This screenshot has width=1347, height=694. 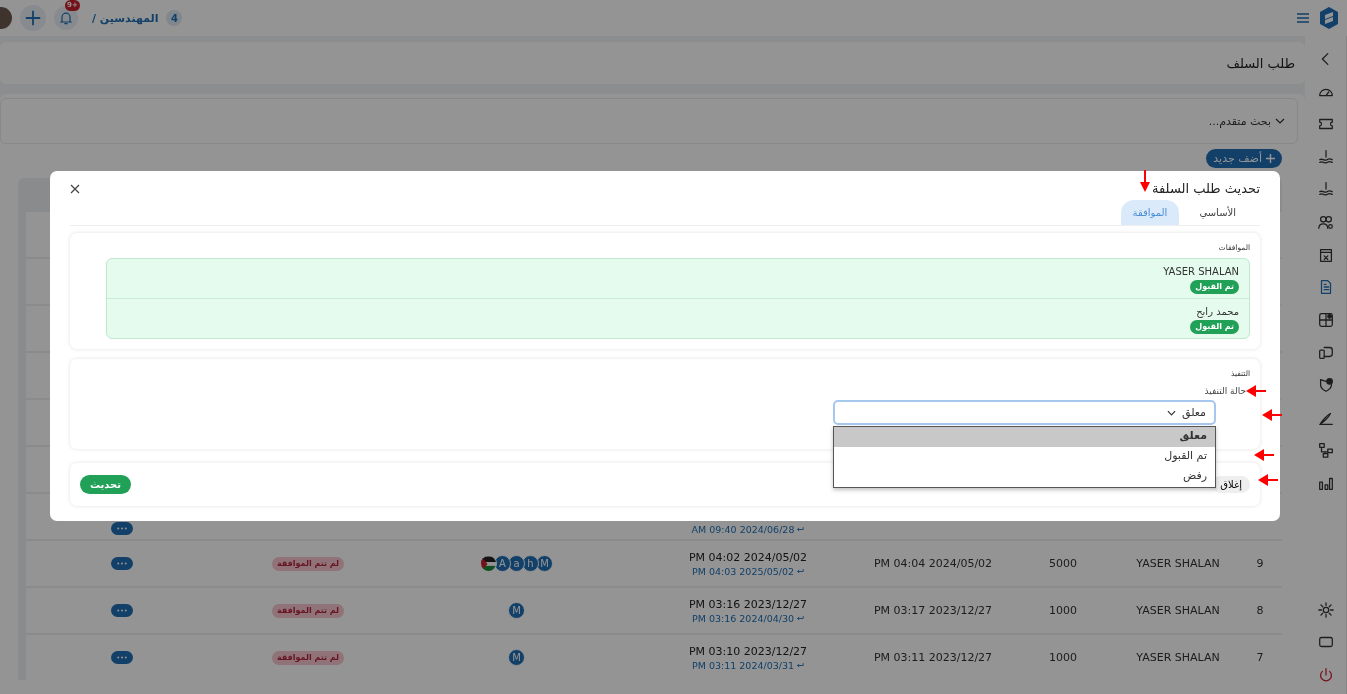 What do you see at coordinates (1325, 450) in the screenshot?
I see `hierarchy-icon` at bounding box center [1325, 450].